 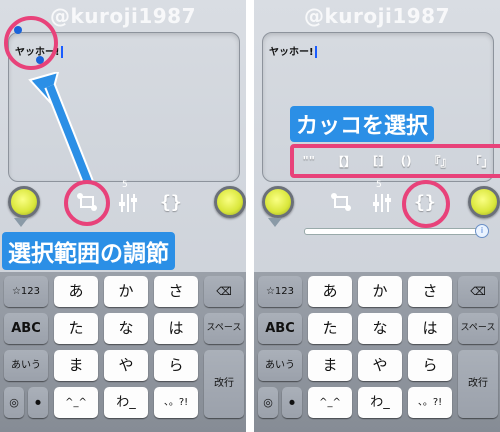 What do you see at coordinates (31, 43) in the screenshot?
I see `highlight-circle-text` at bounding box center [31, 43].